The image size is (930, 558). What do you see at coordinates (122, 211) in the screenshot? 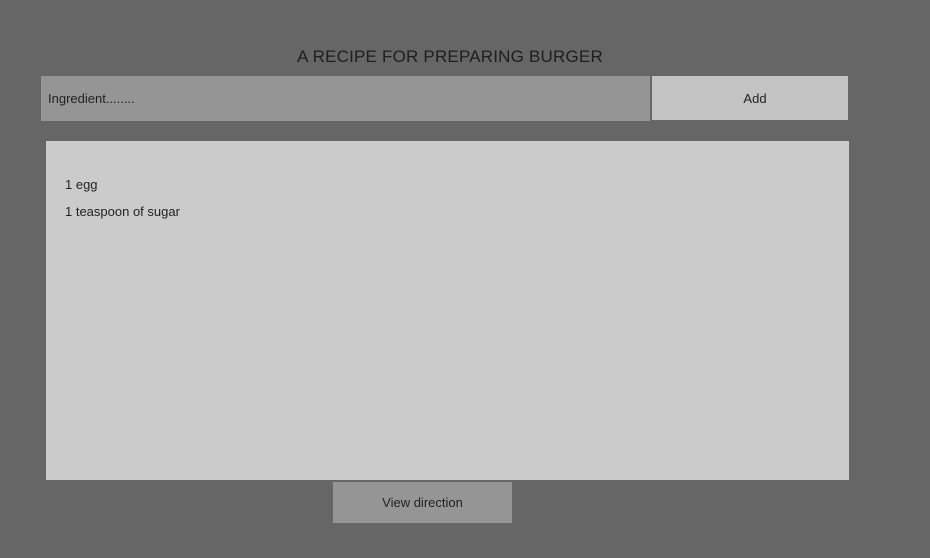
I see `list-item: 1 teaspoon of sugar` at bounding box center [122, 211].